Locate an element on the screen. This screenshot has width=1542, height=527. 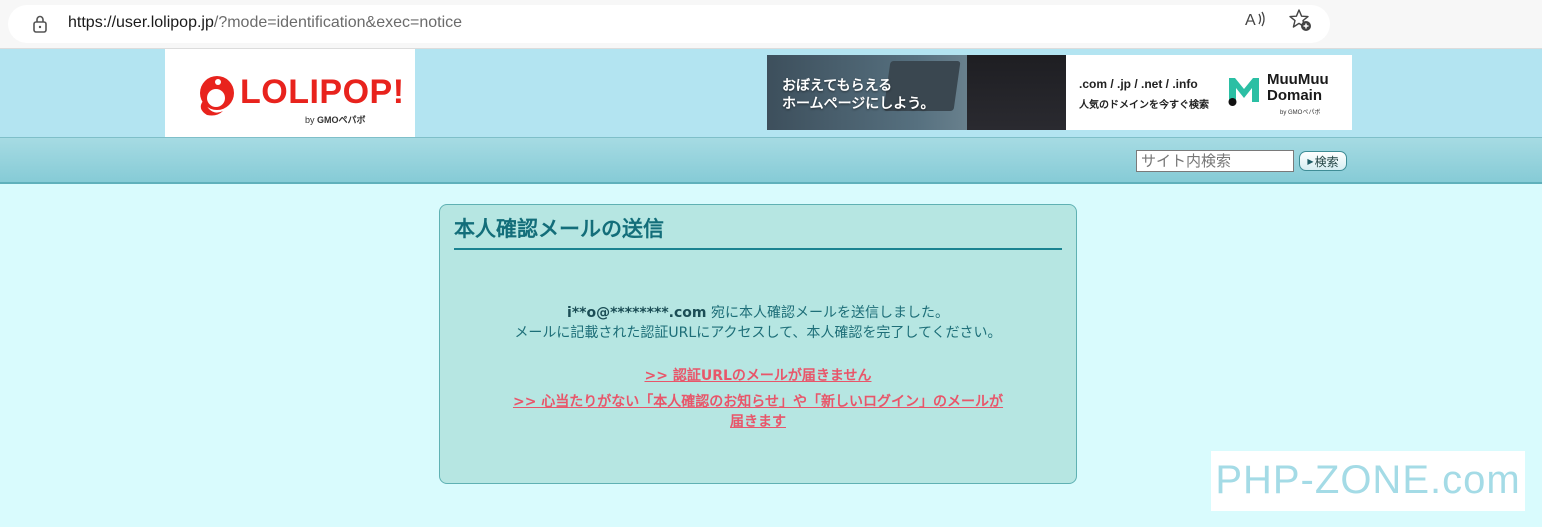
banner-headline-2: ホームページにしよう。 is located at coordinates (858, 104).